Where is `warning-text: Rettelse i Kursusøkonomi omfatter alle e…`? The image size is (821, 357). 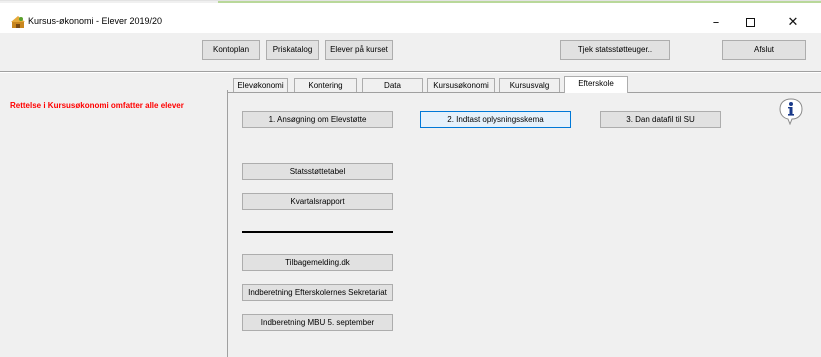 warning-text: Rettelse i Kursusøkonomi omfatter alle e… is located at coordinates (97, 105).